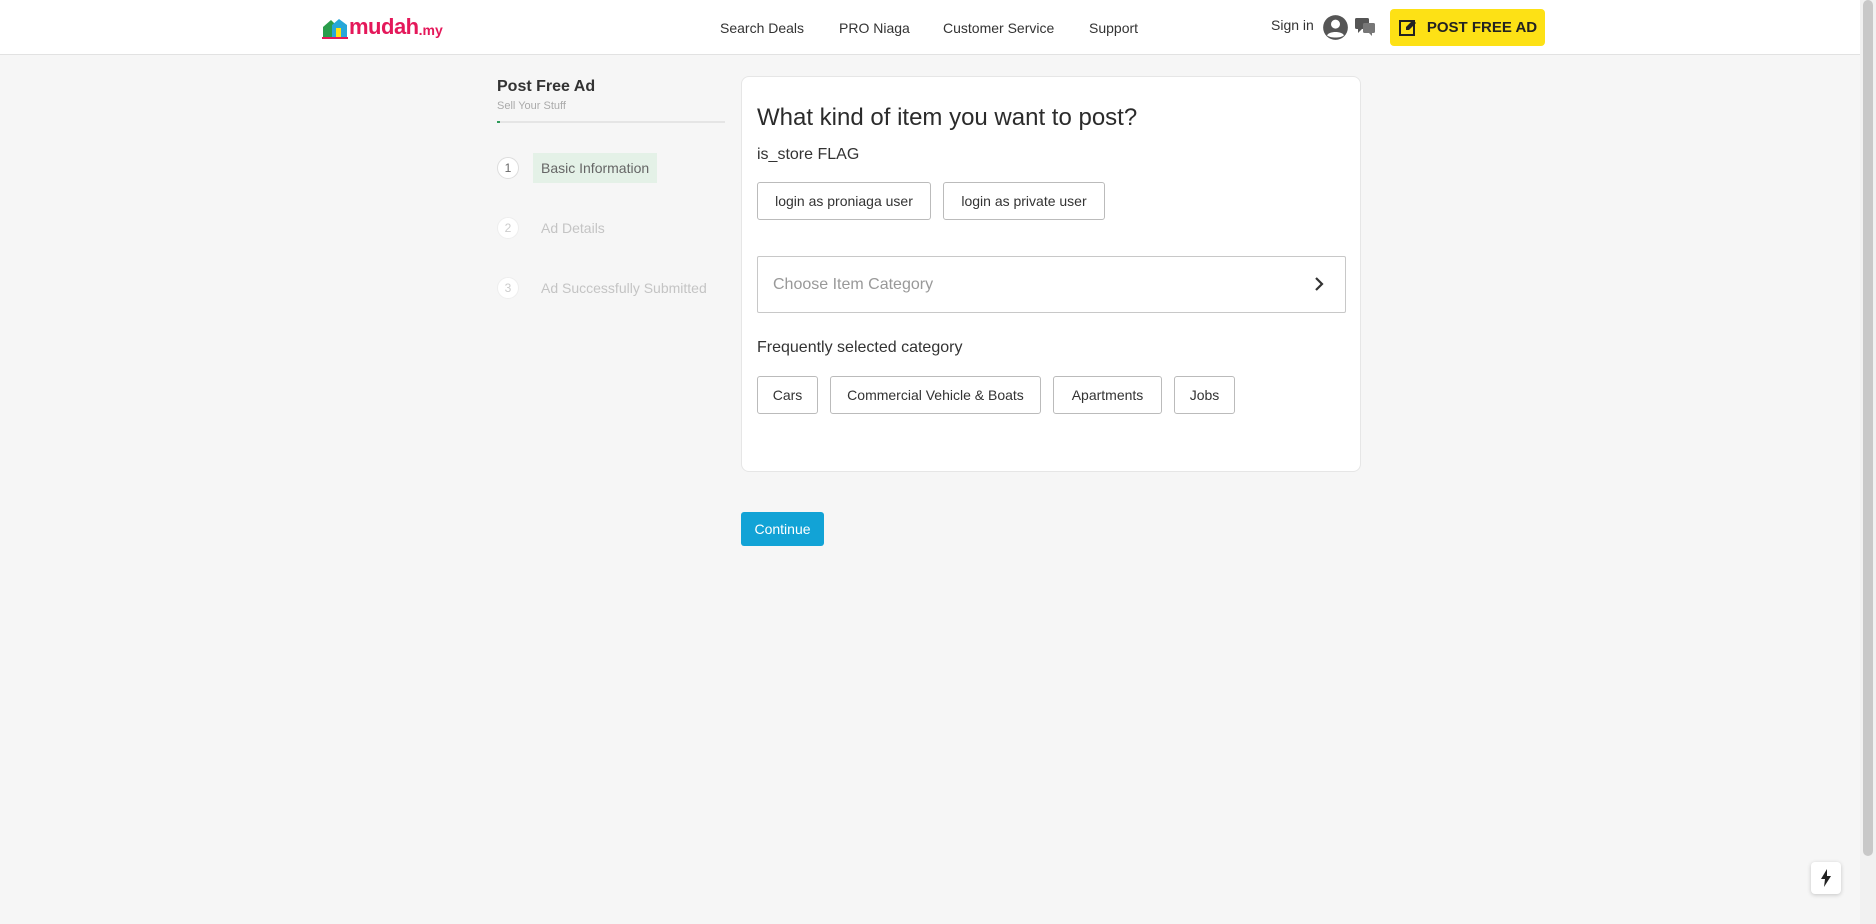  I want to click on scrollbar-thumb, so click(1868, 428).